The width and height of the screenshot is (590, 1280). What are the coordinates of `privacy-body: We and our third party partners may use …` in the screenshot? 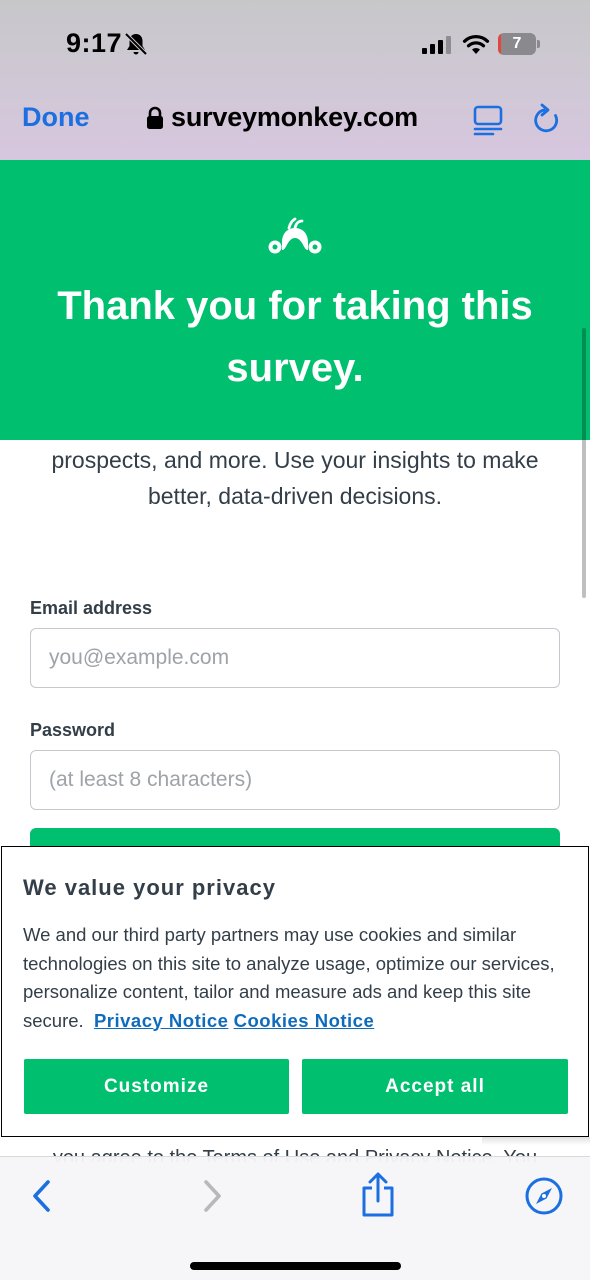 It's located at (298, 978).